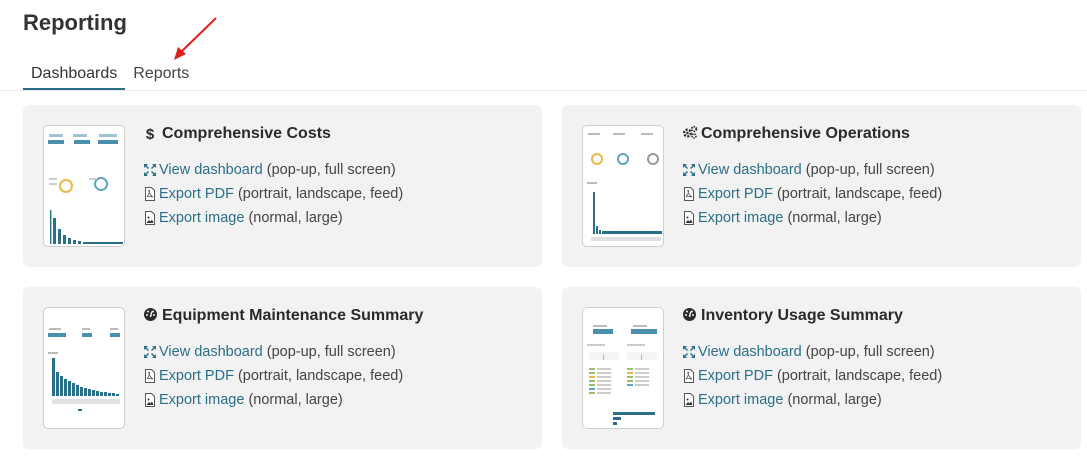  I want to click on red-arrow-annotation, so click(195, 38).